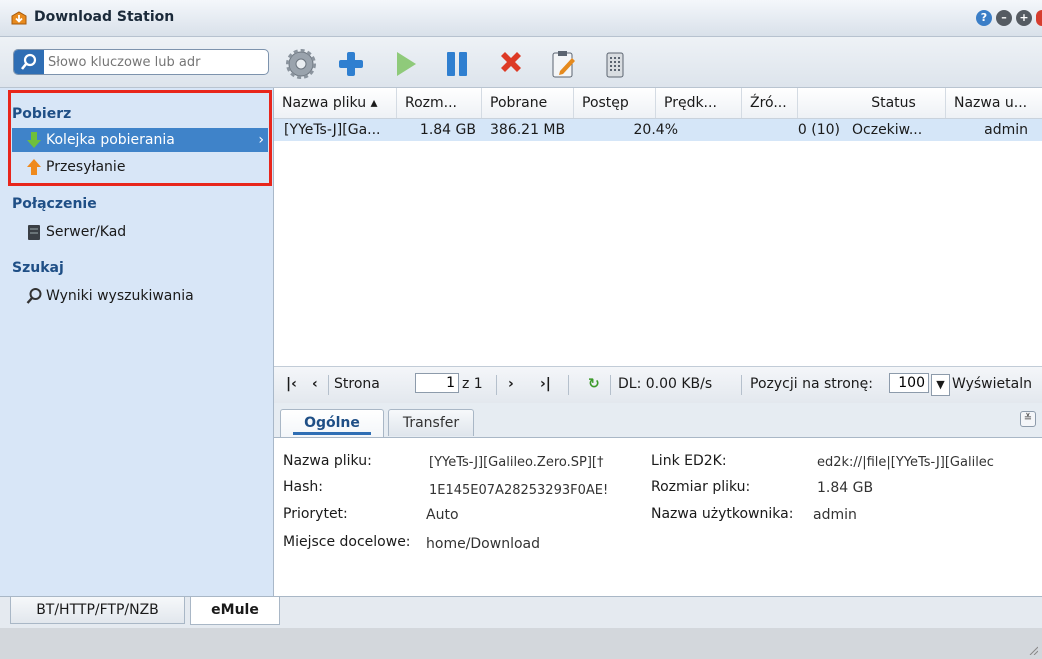  Describe the element at coordinates (940, 385) in the screenshot. I see `chevron-down-icon: ▼` at that location.